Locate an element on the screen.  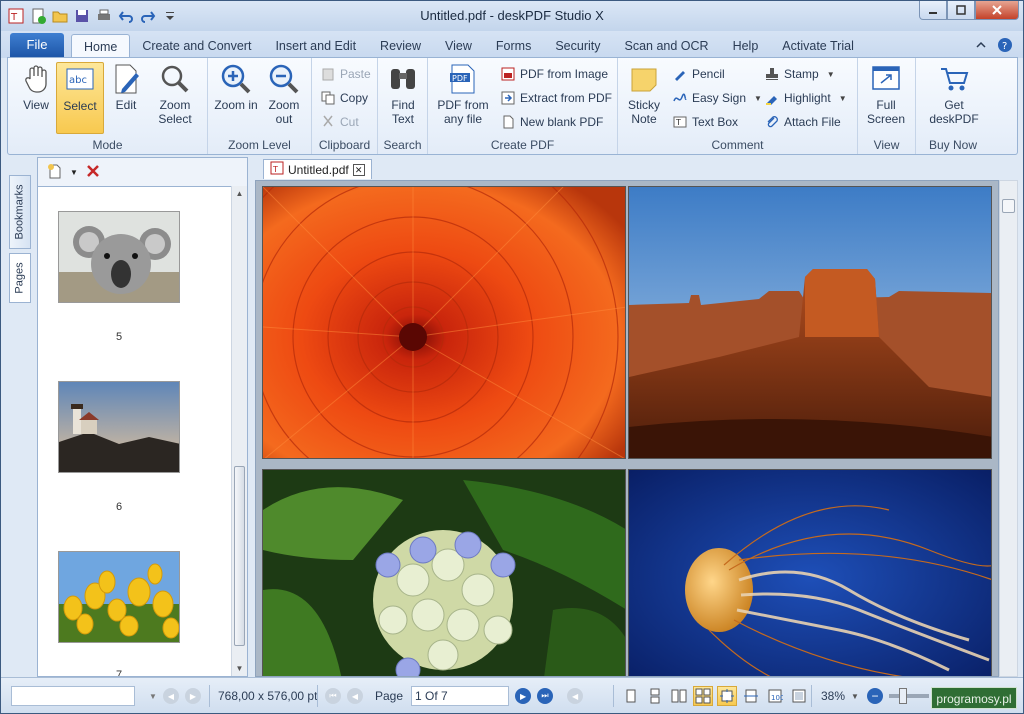
fit-page-icon is located at coordinates (727, 696).